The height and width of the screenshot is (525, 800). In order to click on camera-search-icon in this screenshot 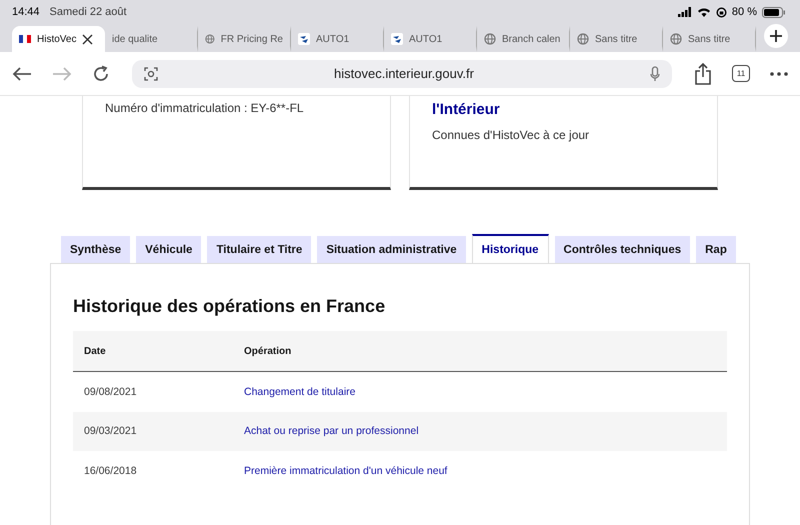, I will do `click(151, 73)`.